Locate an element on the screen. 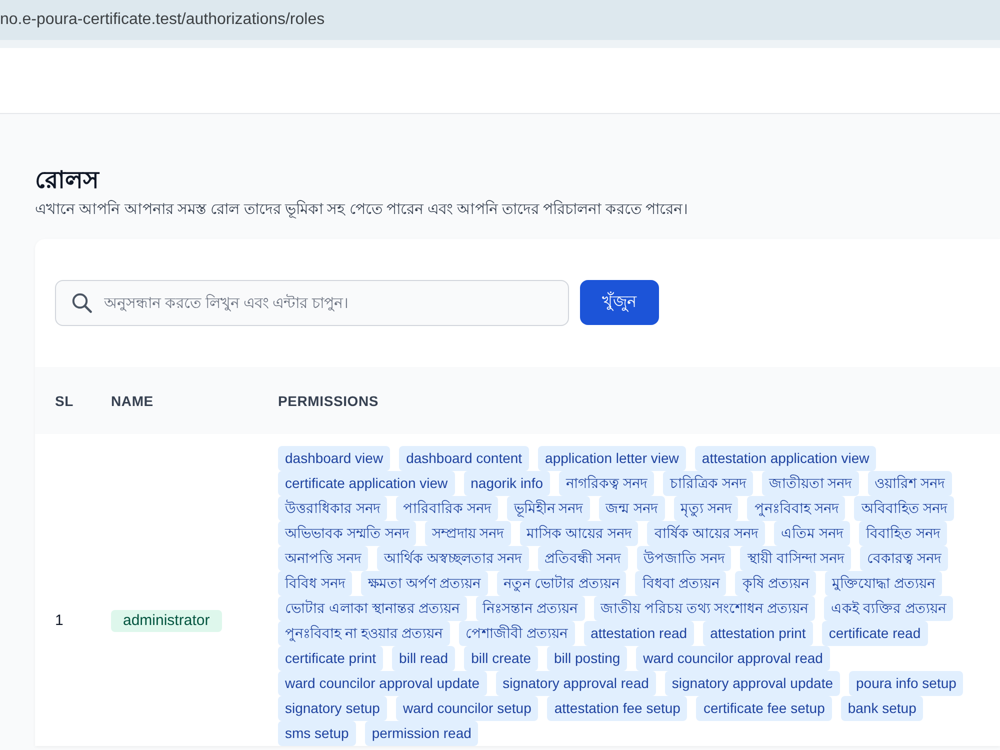 Image resolution: width=1000 pixels, height=750 pixels. permission-badge: nagorik info is located at coordinates (507, 483).